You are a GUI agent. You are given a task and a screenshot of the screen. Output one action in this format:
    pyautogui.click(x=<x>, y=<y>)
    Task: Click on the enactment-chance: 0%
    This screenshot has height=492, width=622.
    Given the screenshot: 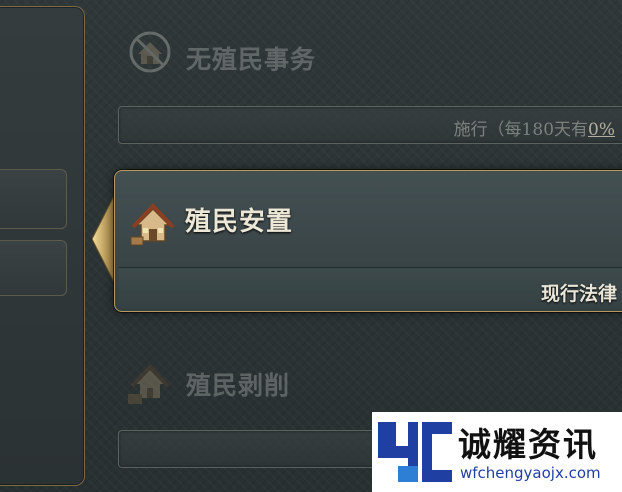 What is the action you would take?
    pyautogui.click(x=601, y=130)
    